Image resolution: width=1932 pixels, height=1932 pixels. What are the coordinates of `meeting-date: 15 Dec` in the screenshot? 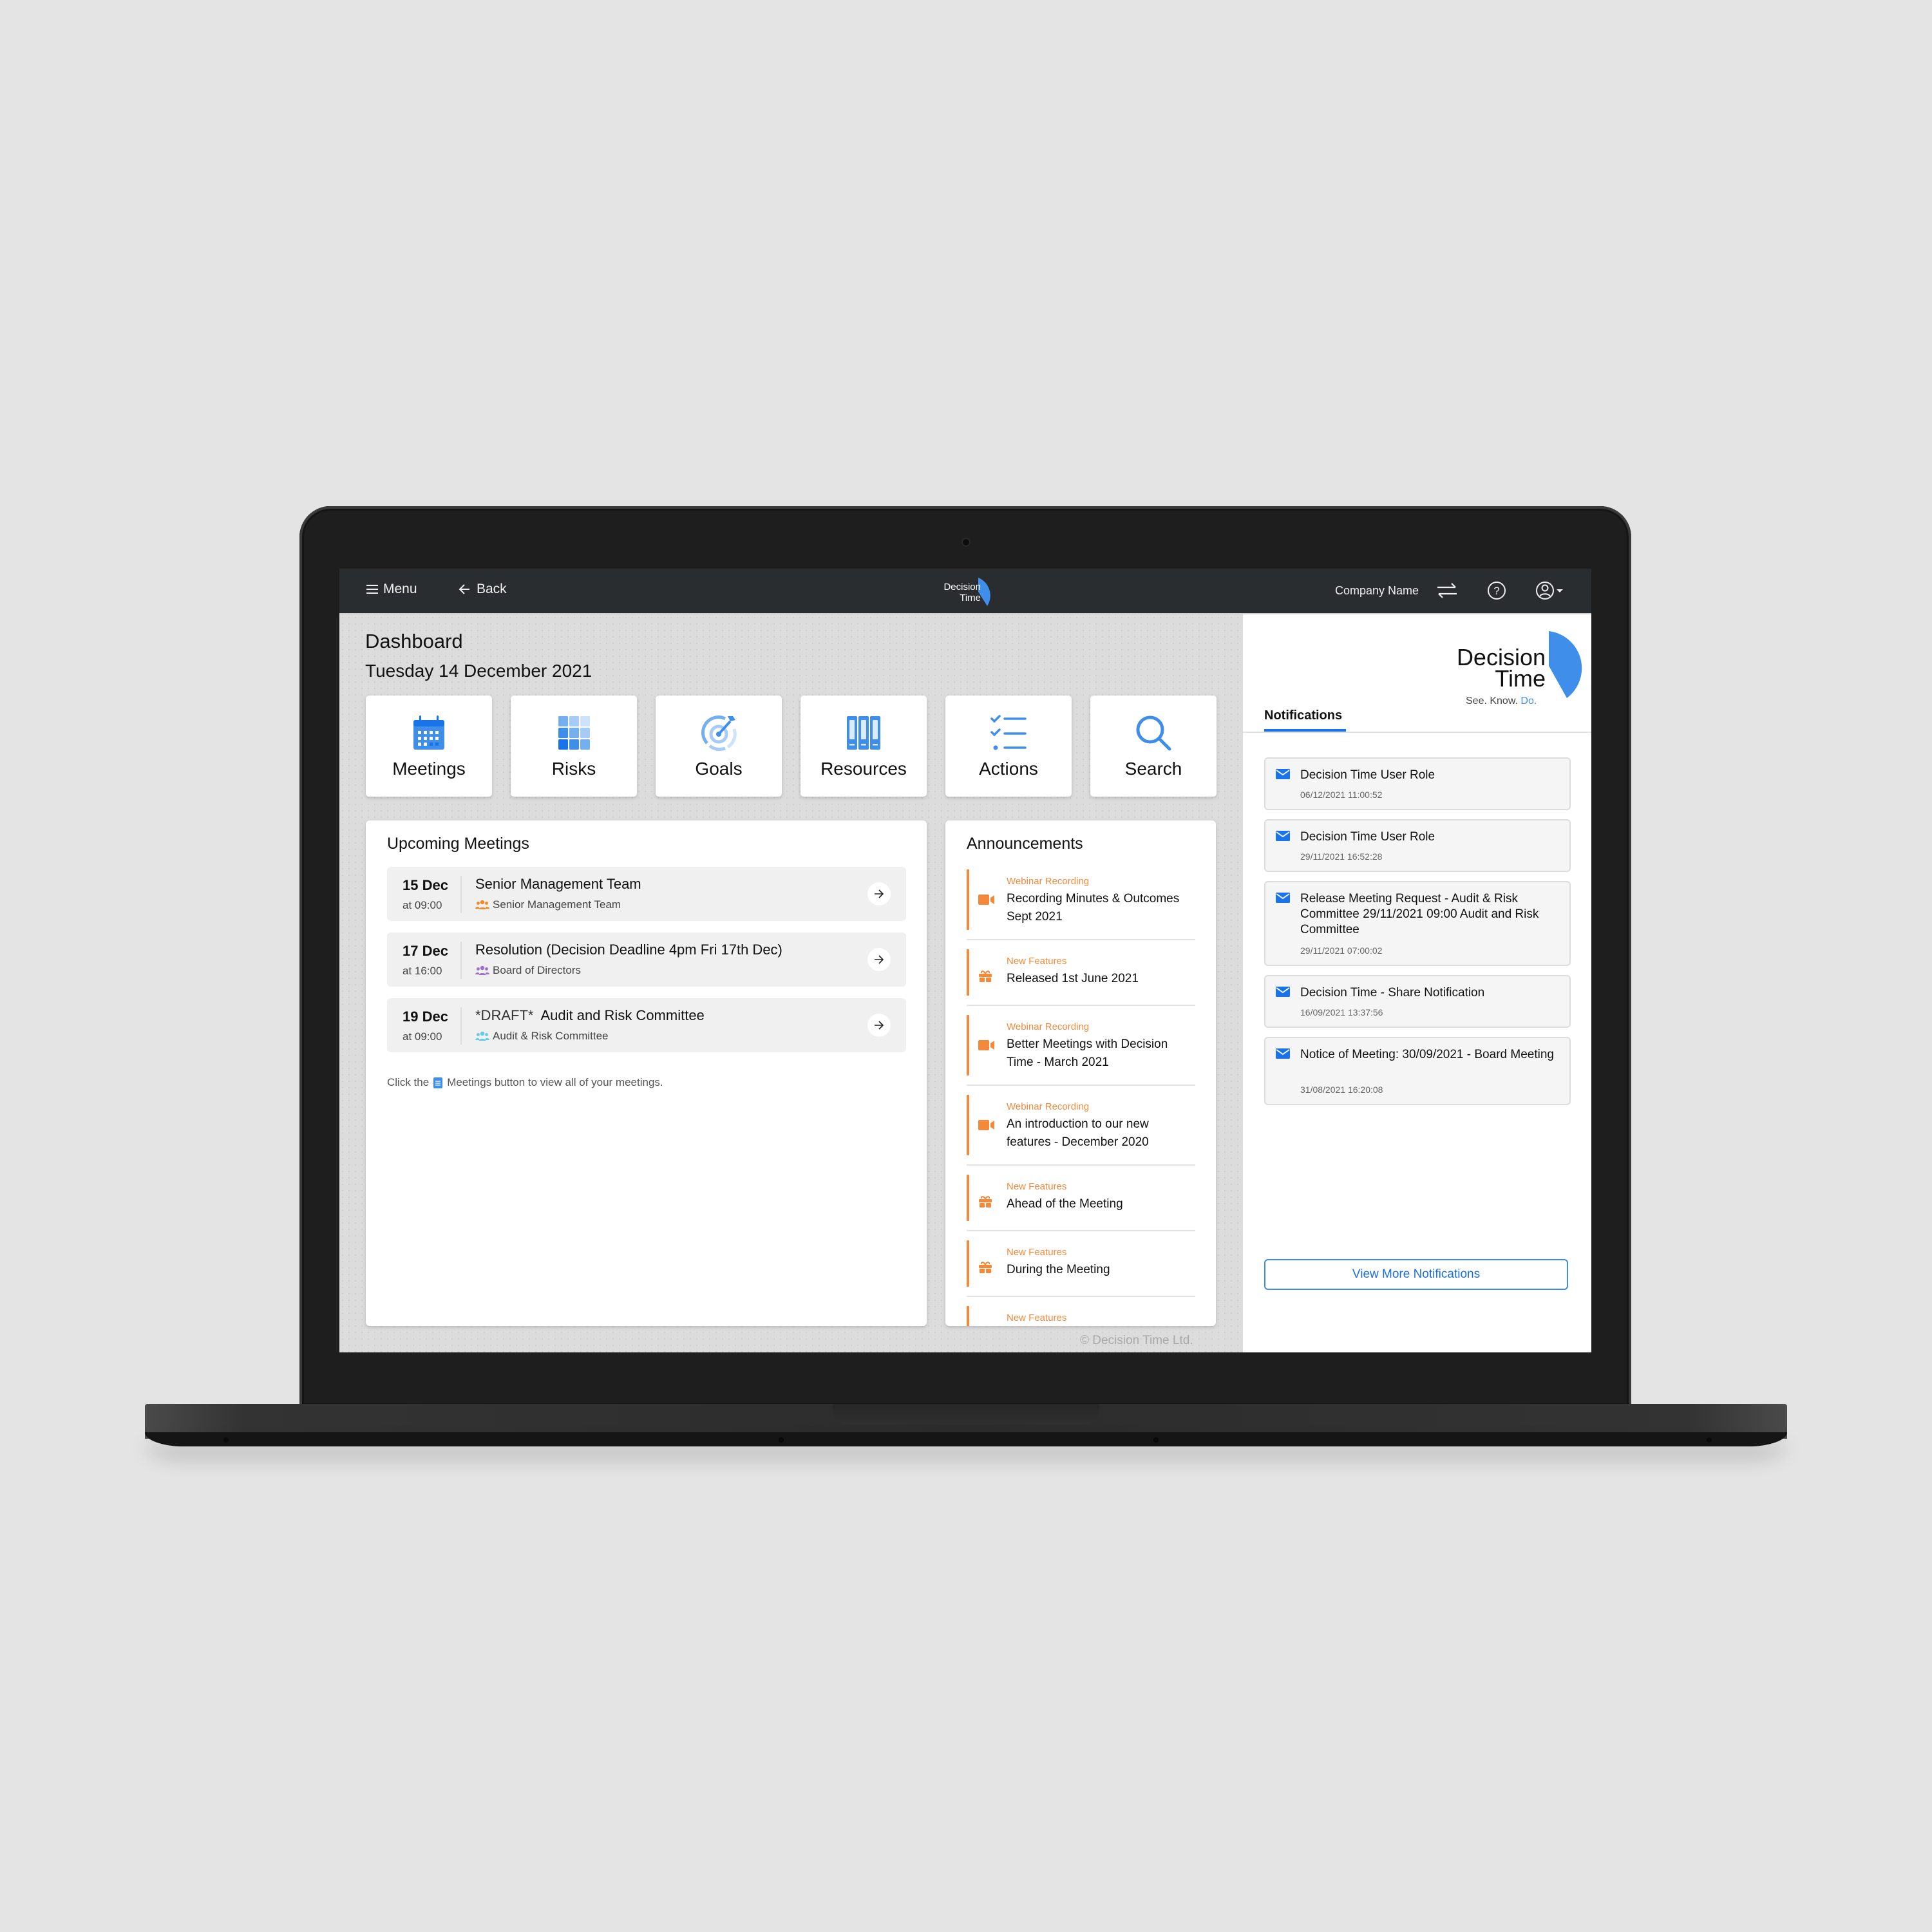 It's located at (425, 885).